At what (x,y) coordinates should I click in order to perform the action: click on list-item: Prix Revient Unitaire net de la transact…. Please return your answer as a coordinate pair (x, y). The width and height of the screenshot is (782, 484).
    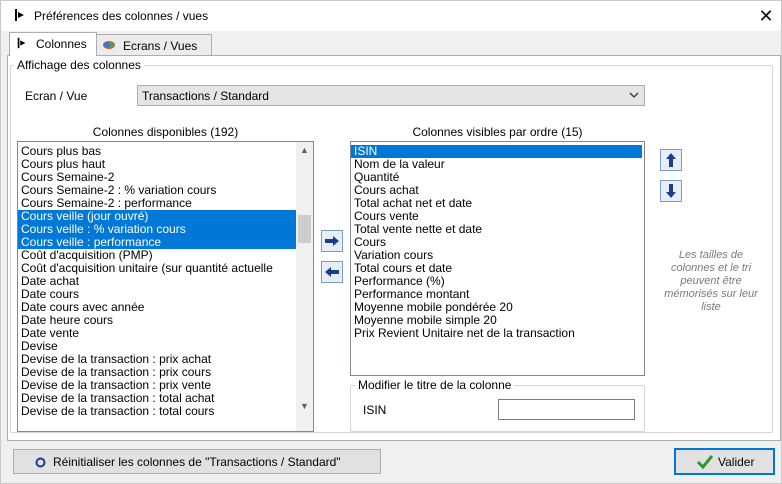
    Looking at the image, I should click on (464, 333).